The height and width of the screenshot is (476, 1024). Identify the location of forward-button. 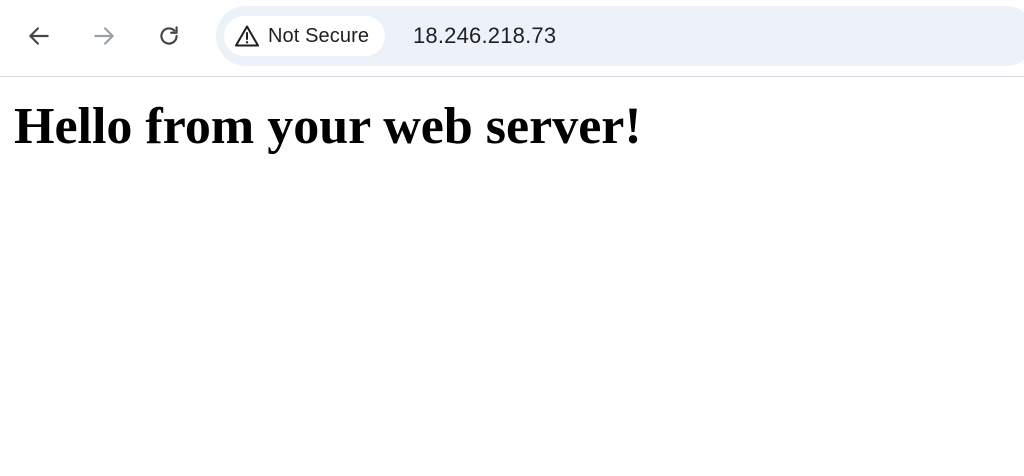
(104, 36).